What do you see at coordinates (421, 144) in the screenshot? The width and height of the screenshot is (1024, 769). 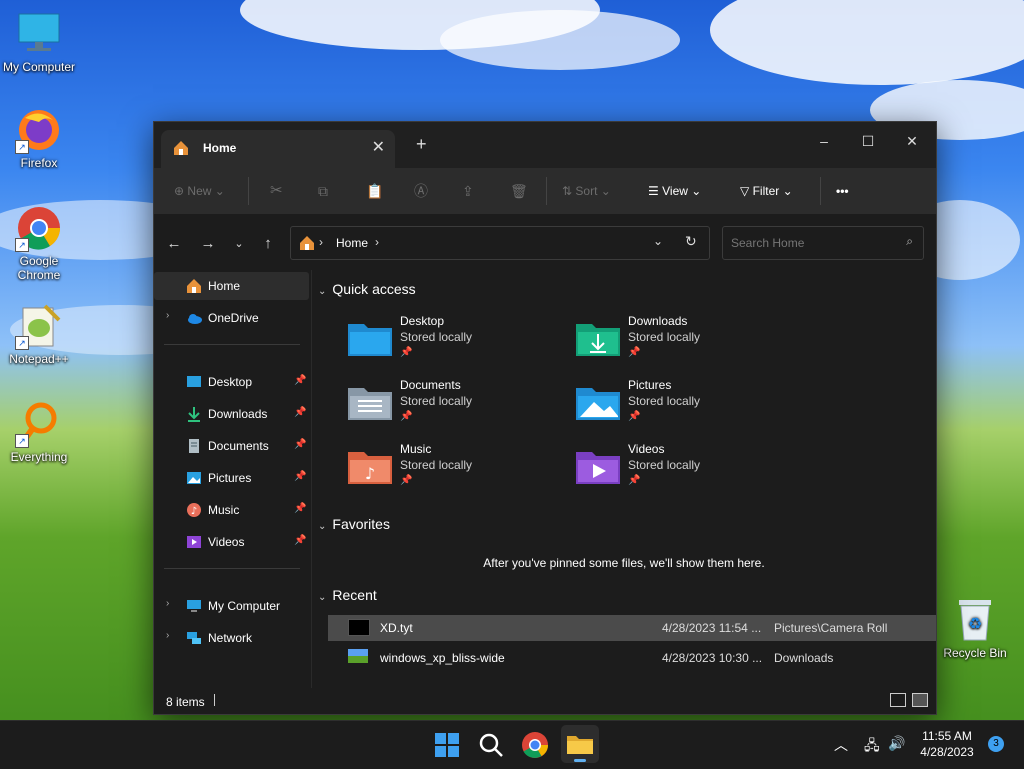 I see `new-tab-button: +` at bounding box center [421, 144].